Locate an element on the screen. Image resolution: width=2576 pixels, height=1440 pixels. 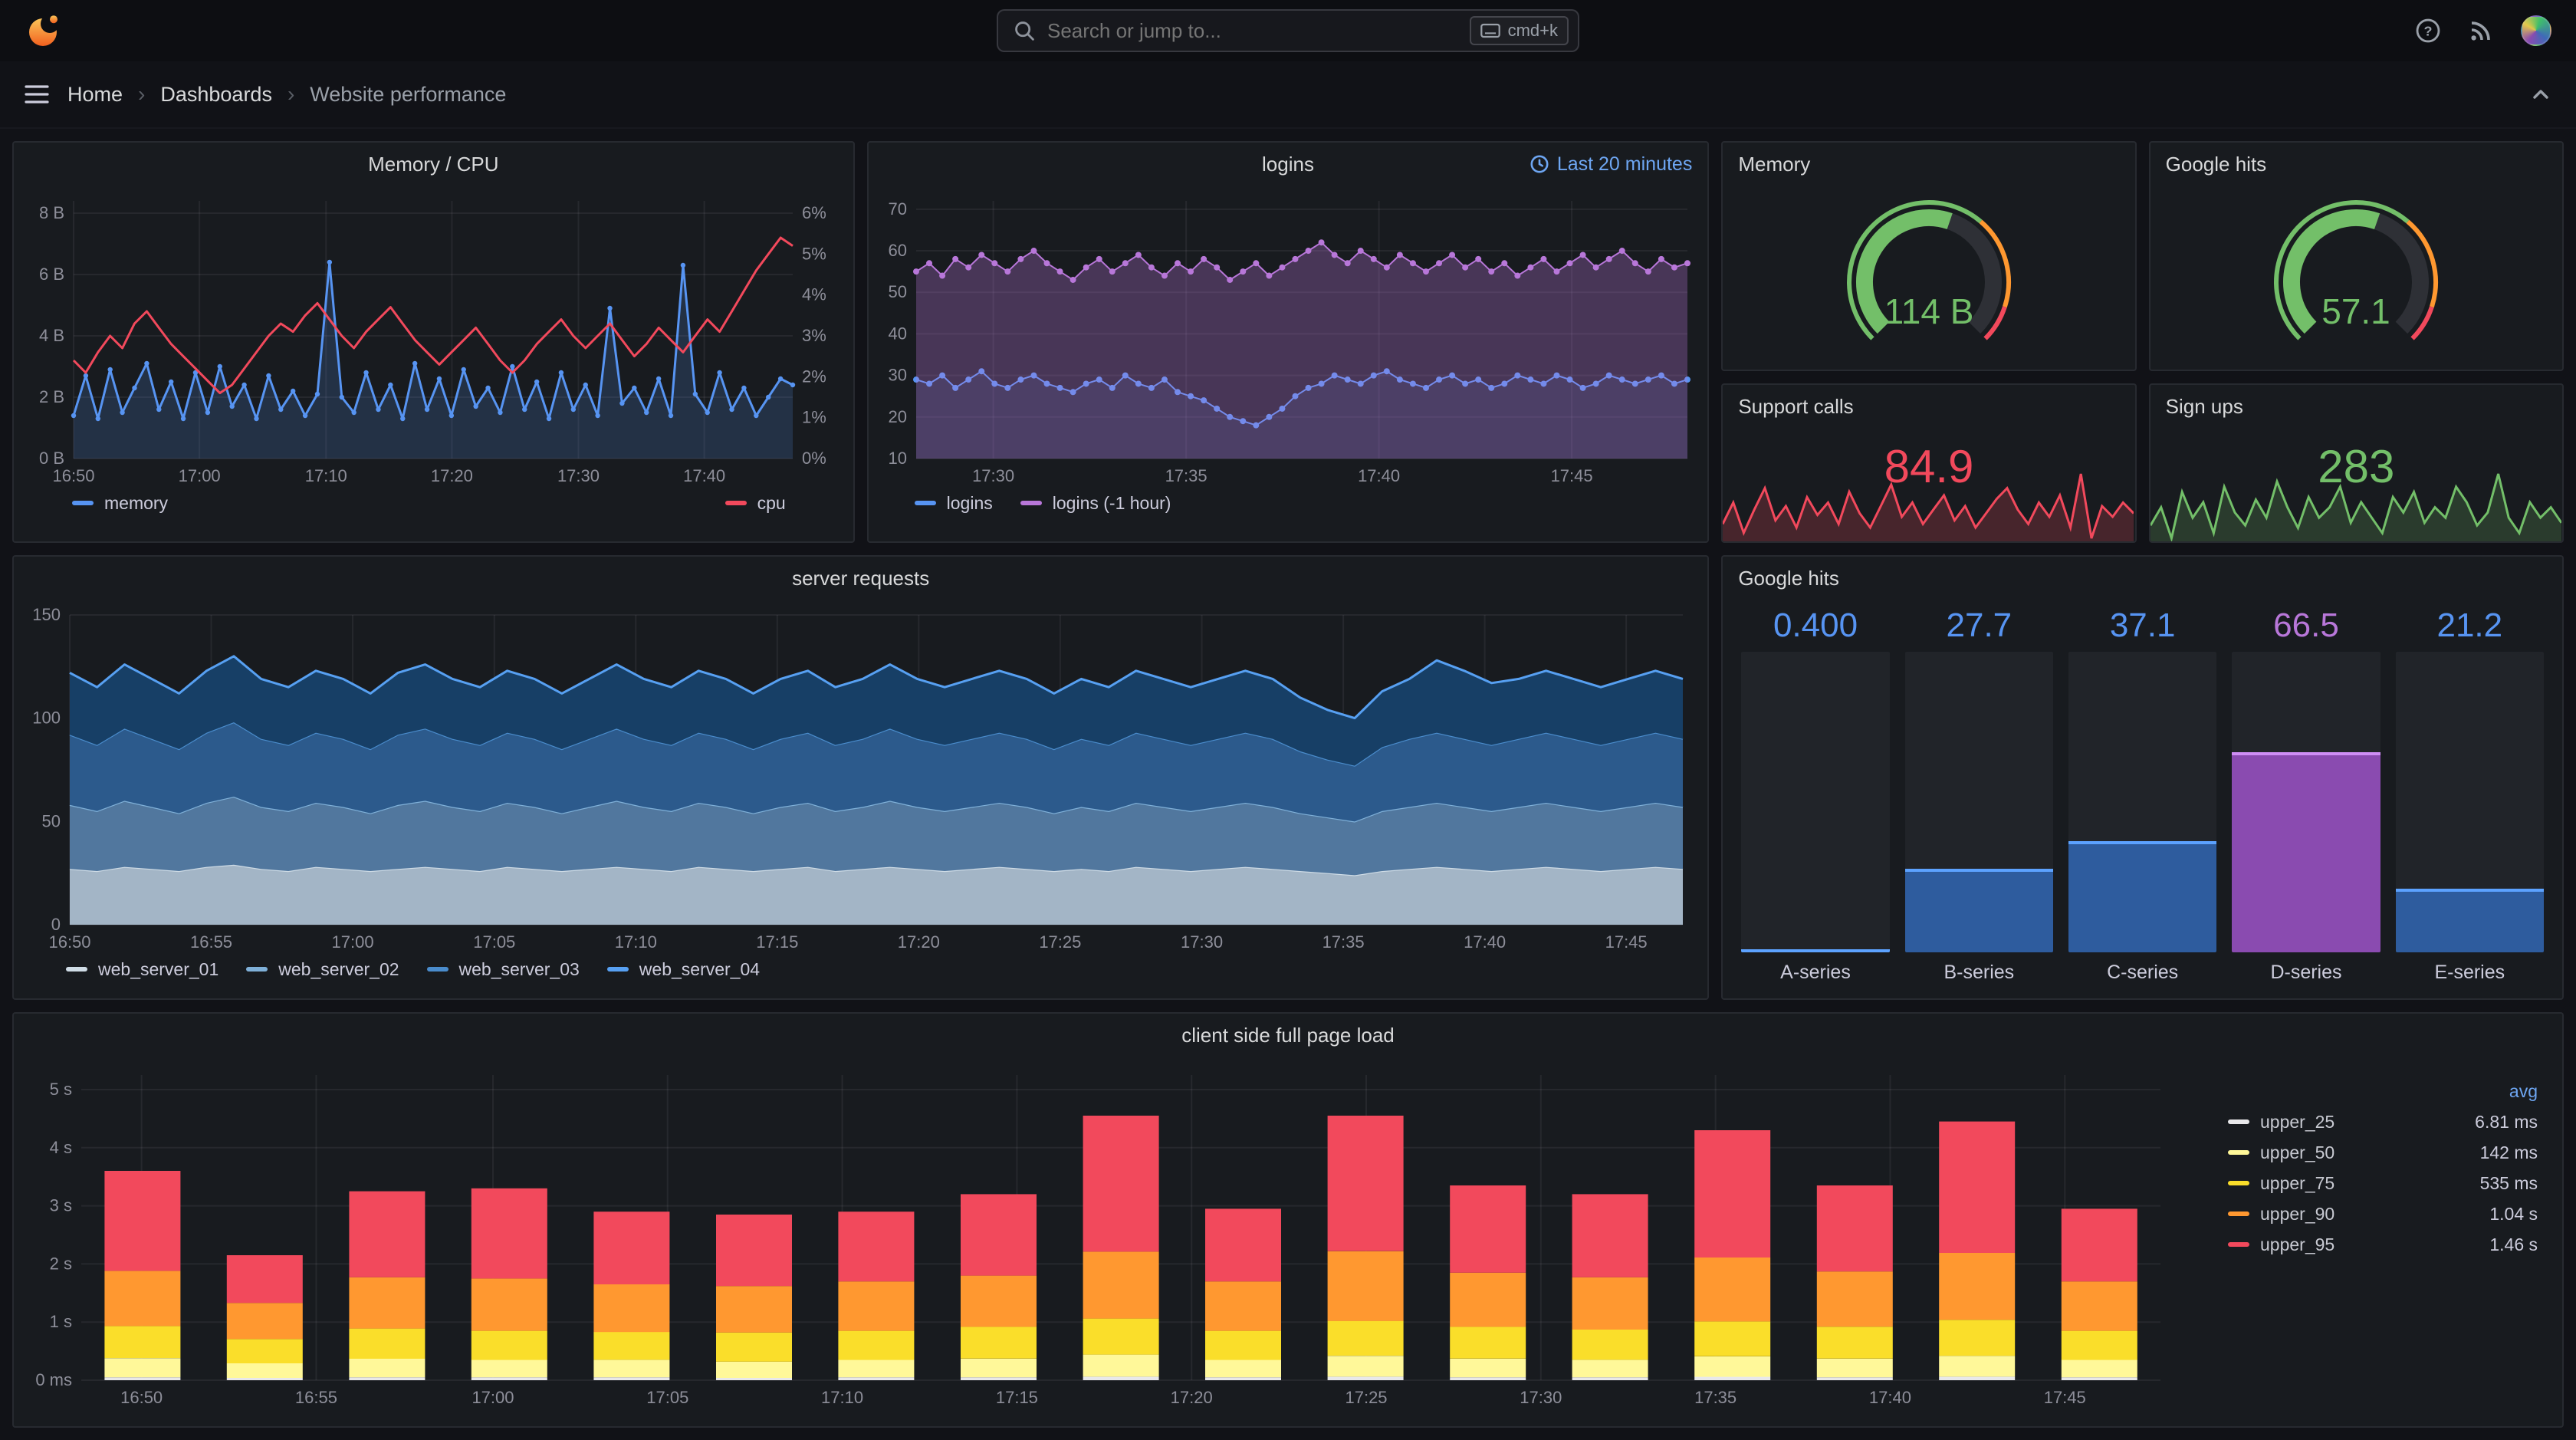
legend-item-upper-50: upper_50 142 ms is located at coordinates (2383, 1152).